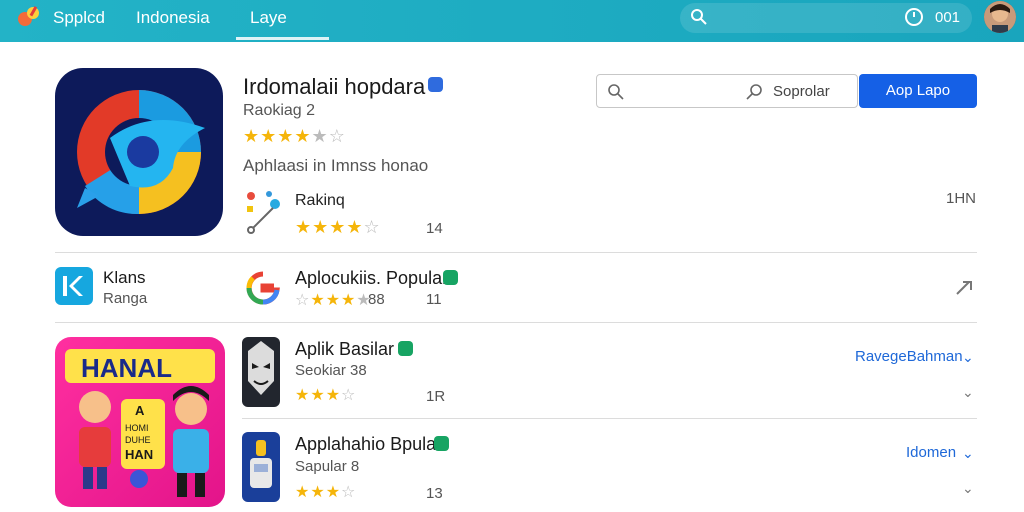 This screenshot has width=1024, height=512. Describe the element at coordinates (961, 198) in the screenshot. I see `meta-right-value: 1HN` at that location.